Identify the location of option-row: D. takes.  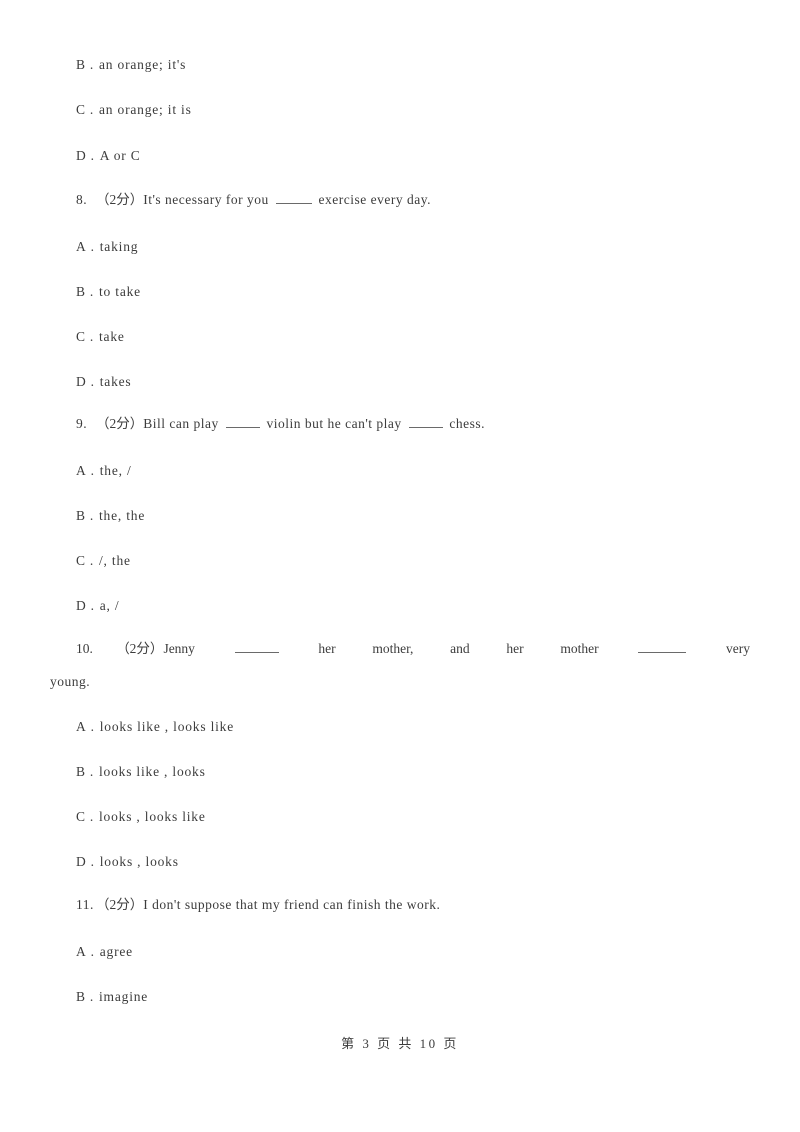
(400, 382).